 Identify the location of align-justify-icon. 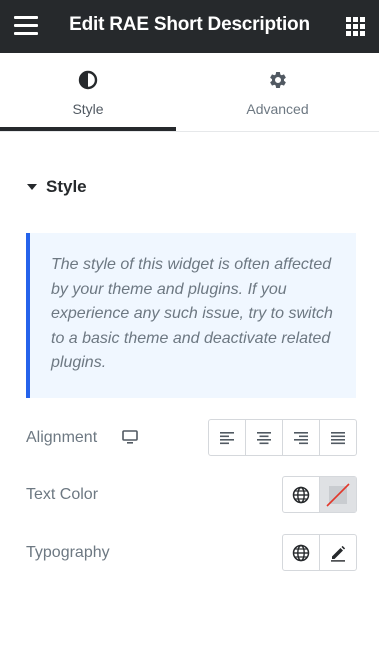
(338, 437).